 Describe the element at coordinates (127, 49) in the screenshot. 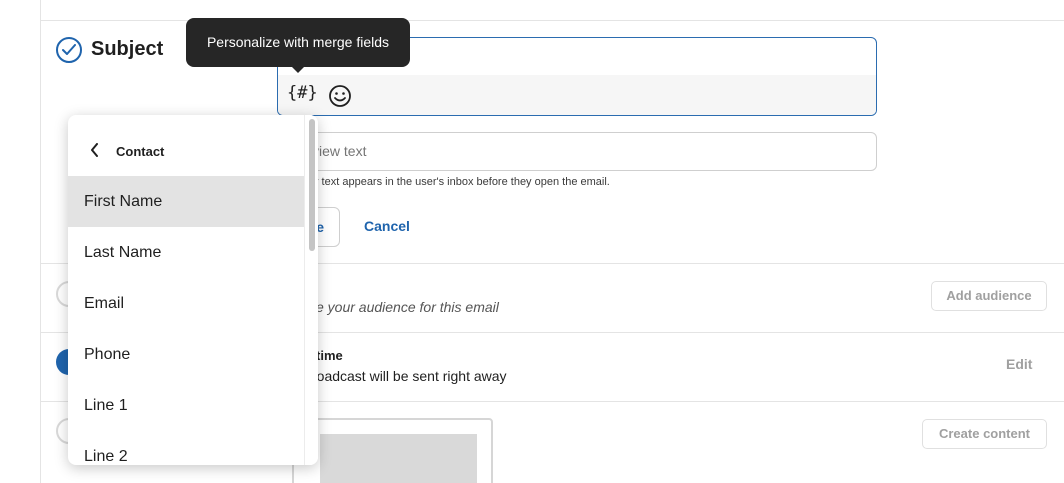

I see `subject-title: Subject` at that location.